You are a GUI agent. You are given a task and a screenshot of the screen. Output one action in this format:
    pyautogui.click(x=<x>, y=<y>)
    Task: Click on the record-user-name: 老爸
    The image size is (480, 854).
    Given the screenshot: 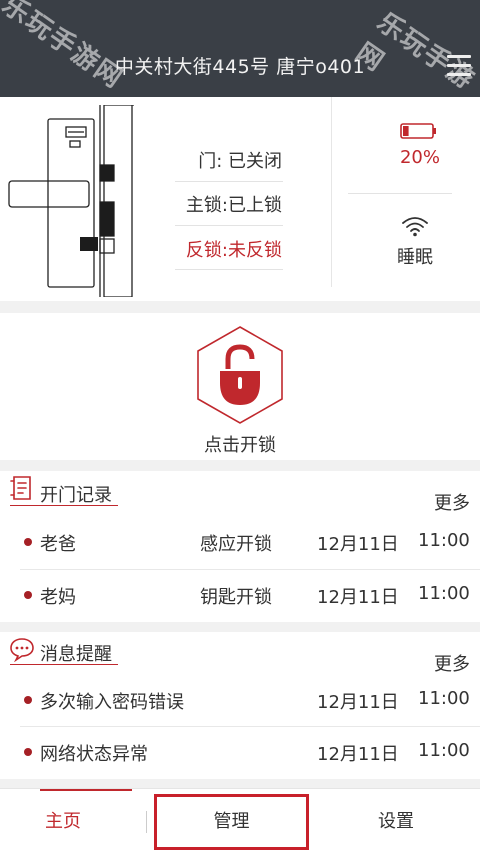 What is the action you would take?
    pyautogui.click(x=58, y=544)
    